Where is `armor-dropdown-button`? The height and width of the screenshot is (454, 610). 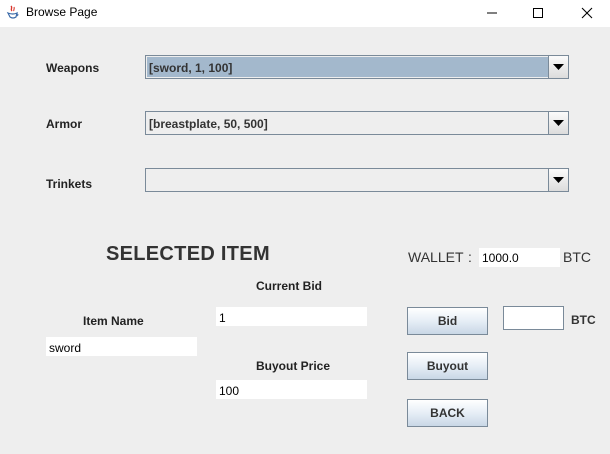
armor-dropdown-button is located at coordinates (558, 123).